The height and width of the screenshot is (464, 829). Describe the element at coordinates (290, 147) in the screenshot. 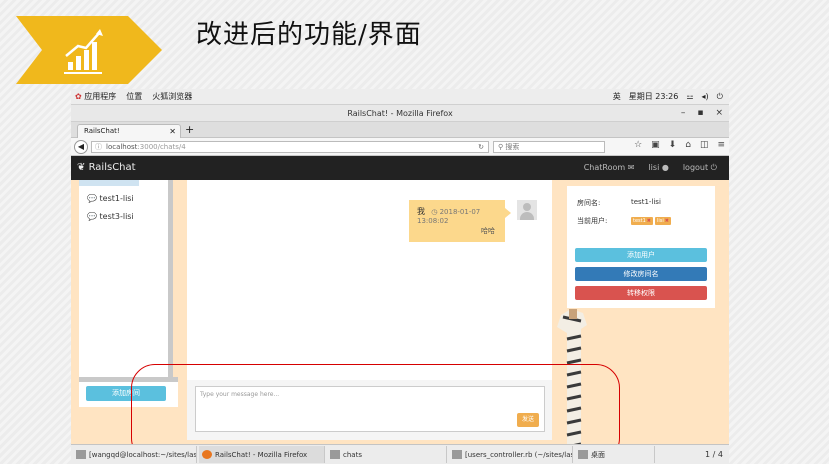

I see `url-bar: ⓘ localhost:3000/chats/4 ↻` at that location.